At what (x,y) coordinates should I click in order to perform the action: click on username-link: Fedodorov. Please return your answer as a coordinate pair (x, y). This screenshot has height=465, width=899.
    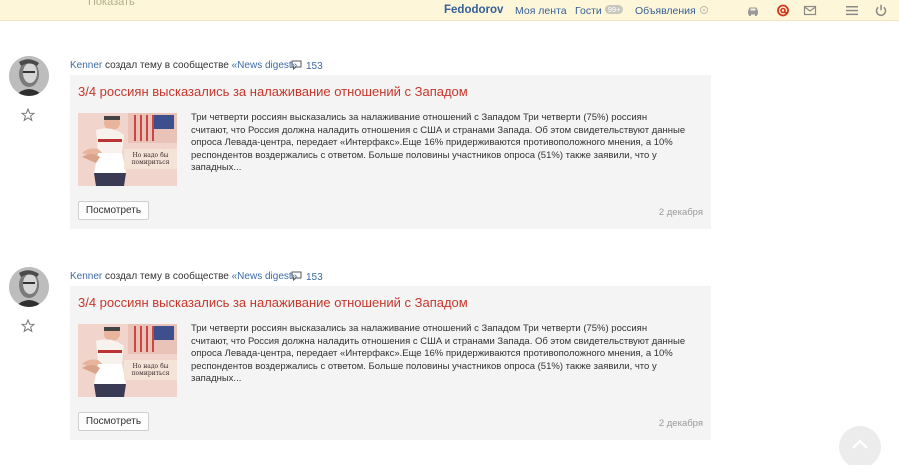
    Looking at the image, I should click on (473, 10).